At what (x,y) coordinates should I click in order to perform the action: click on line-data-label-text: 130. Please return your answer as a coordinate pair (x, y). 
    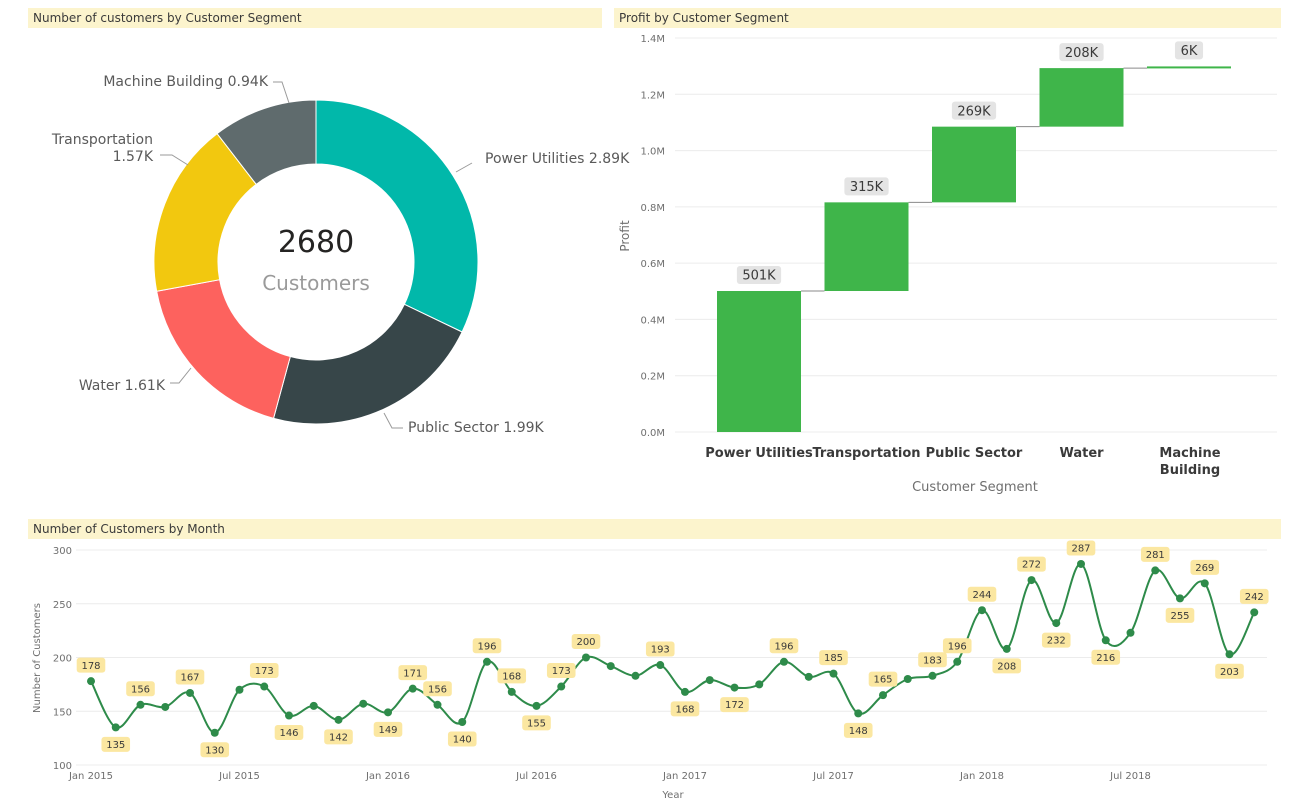
    Looking at the image, I should click on (214, 750).